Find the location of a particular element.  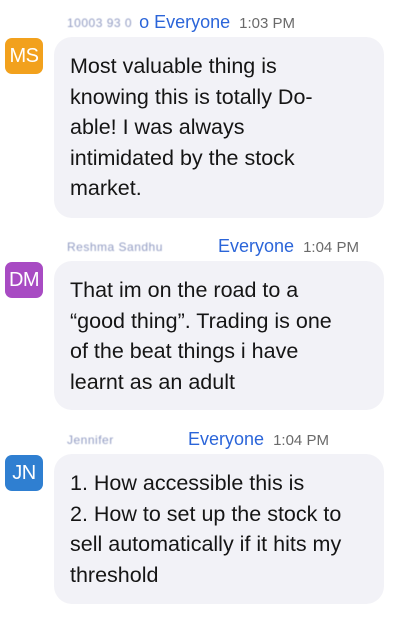

avatar: MS is located at coordinates (24, 56).